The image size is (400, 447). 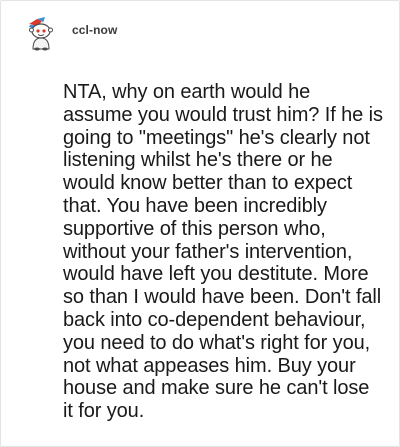 I want to click on comment-header: ccl-now, so click(x=69, y=33).